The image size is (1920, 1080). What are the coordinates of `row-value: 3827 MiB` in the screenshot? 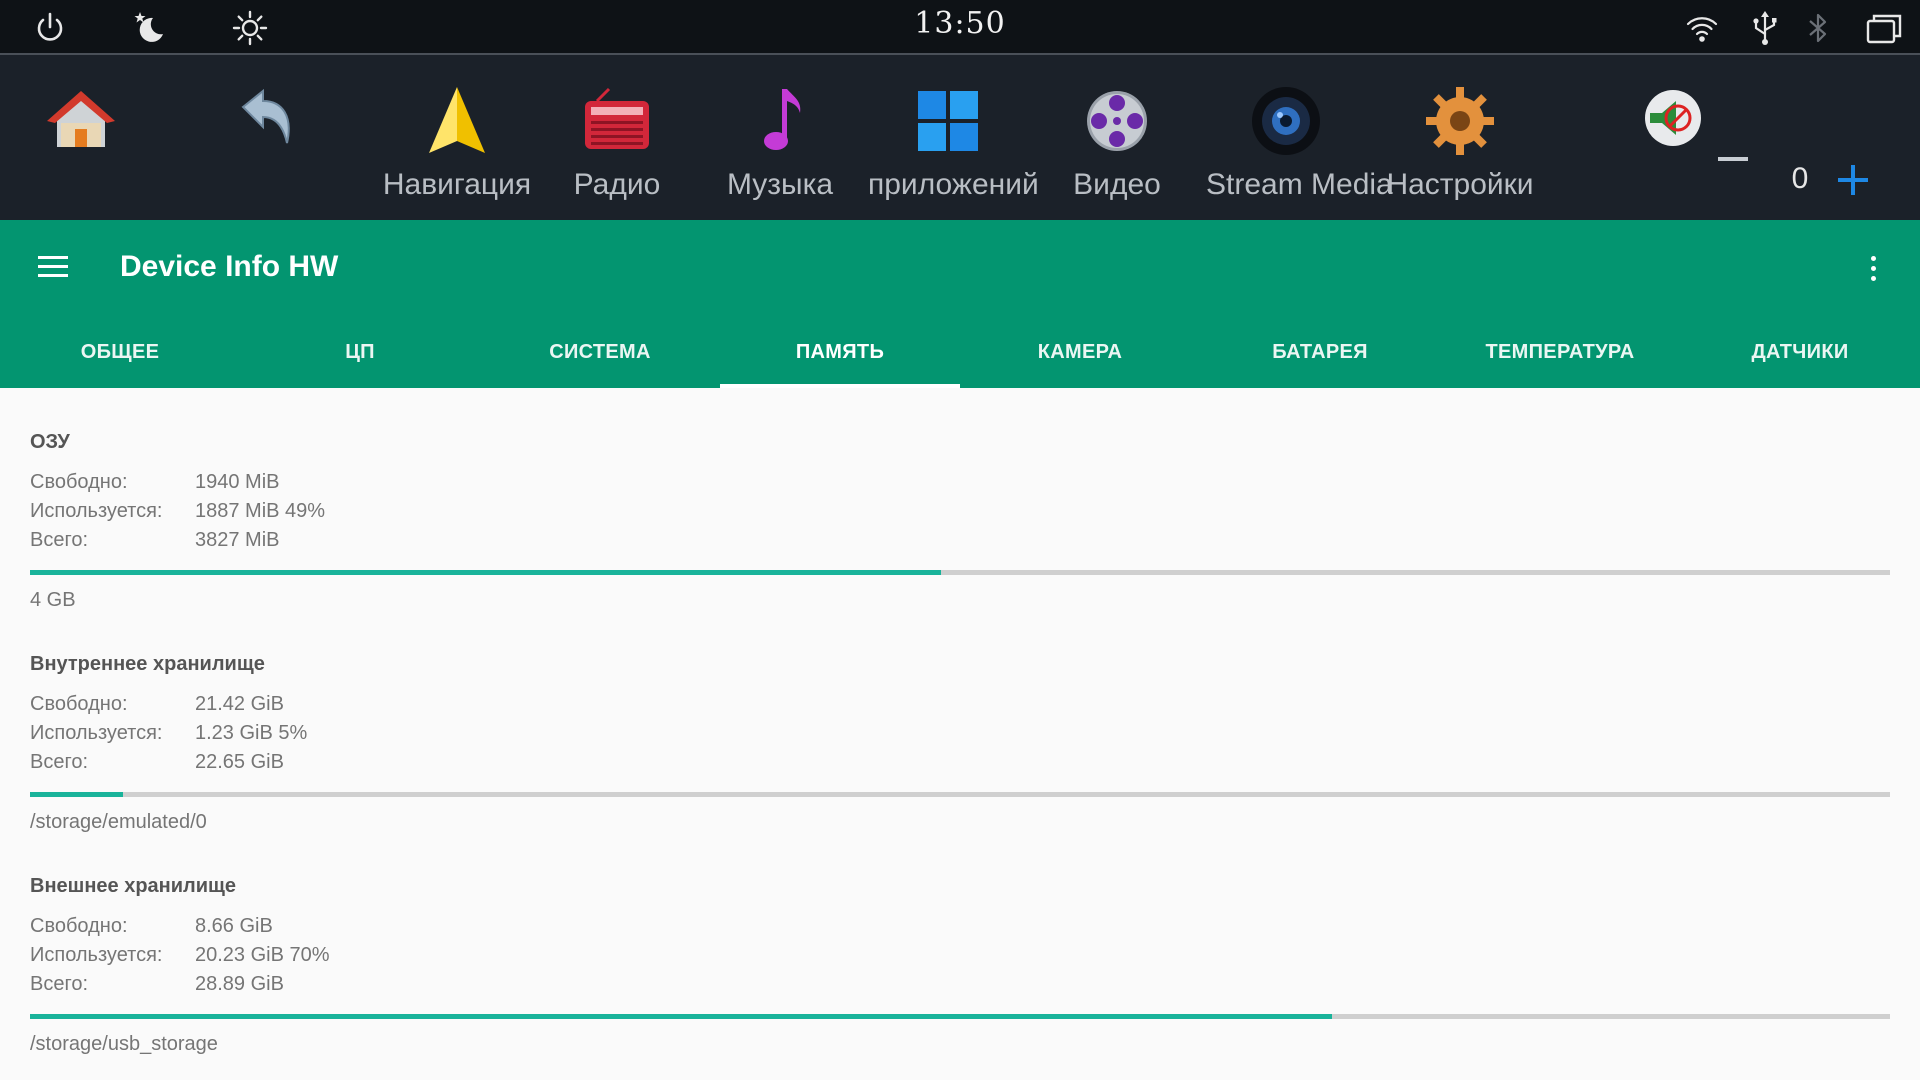 It's located at (237, 540).